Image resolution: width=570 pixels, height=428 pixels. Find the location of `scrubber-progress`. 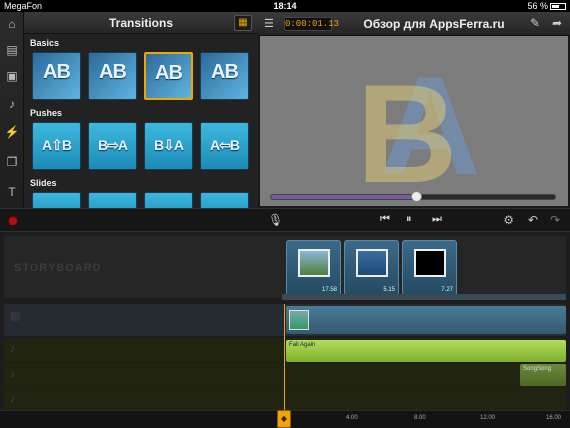

scrubber-progress is located at coordinates (343, 197).